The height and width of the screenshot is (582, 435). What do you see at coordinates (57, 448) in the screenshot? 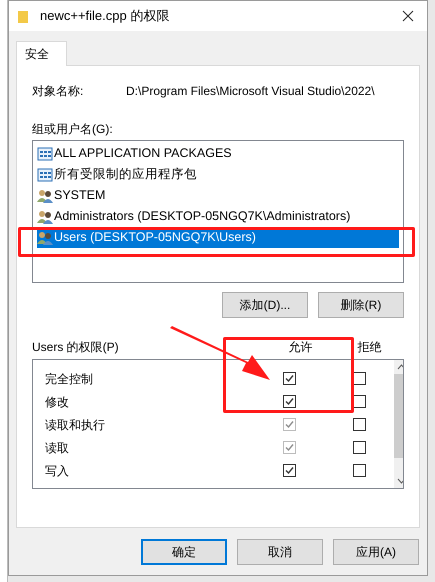
I see `permission-name: 读取` at bounding box center [57, 448].